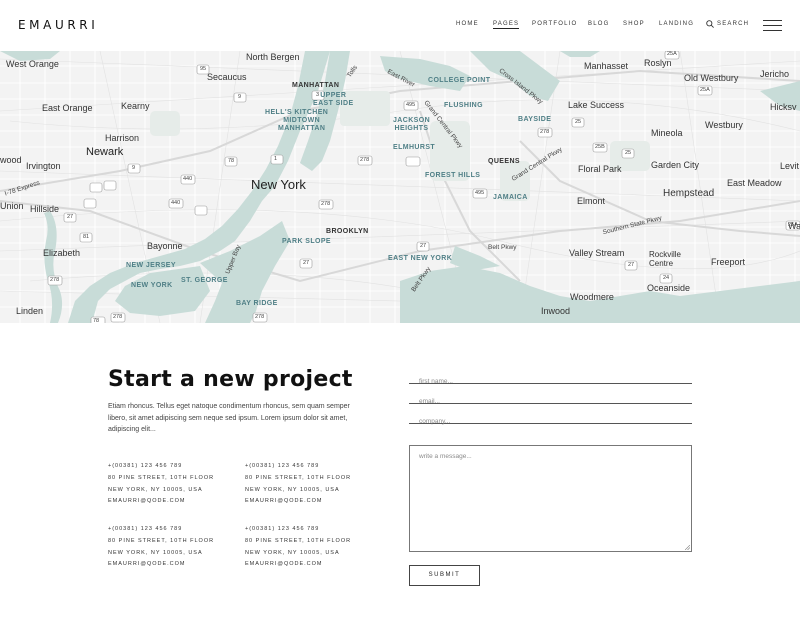 The height and width of the screenshot is (629, 800). What do you see at coordinates (11, 160) in the screenshot?
I see `map-label-wood: wood` at bounding box center [11, 160].